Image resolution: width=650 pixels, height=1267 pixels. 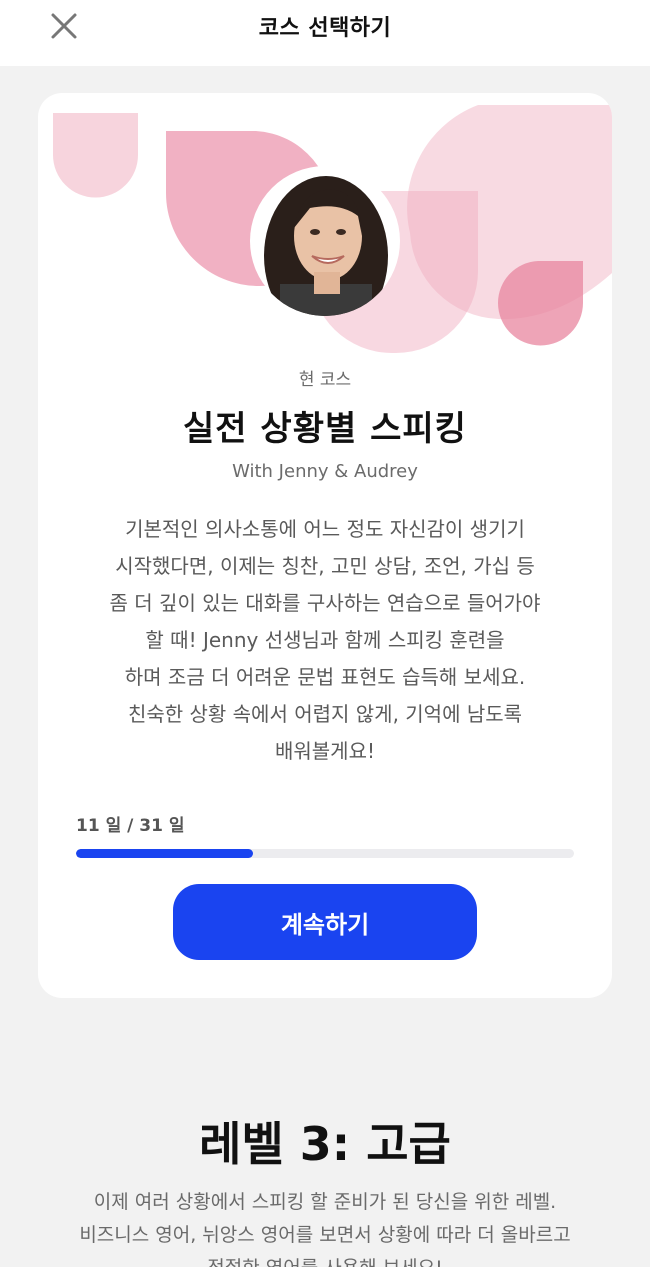 I want to click on description-line: 할 때! Jenny 선생님과 함께 스피킹 훈련을, so click(x=325, y=640).